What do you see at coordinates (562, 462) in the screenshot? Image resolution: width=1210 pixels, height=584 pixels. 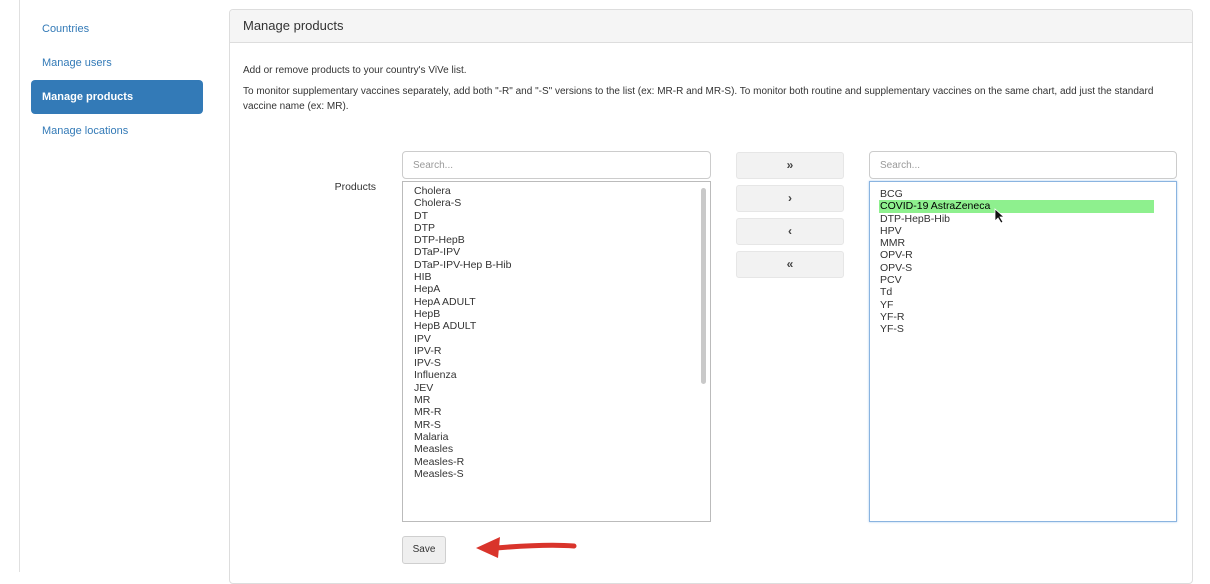 I see `list-option: Measles-R` at bounding box center [562, 462].